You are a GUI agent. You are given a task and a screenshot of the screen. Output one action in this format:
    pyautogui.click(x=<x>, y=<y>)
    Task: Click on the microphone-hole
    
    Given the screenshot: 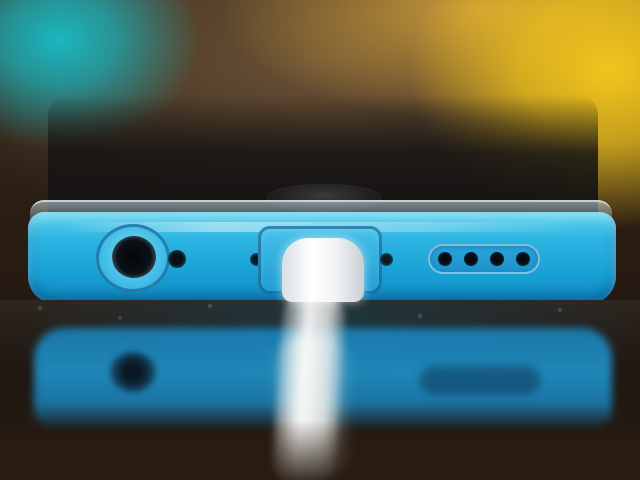 What is the action you would take?
    pyautogui.click(x=177, y=259)
    